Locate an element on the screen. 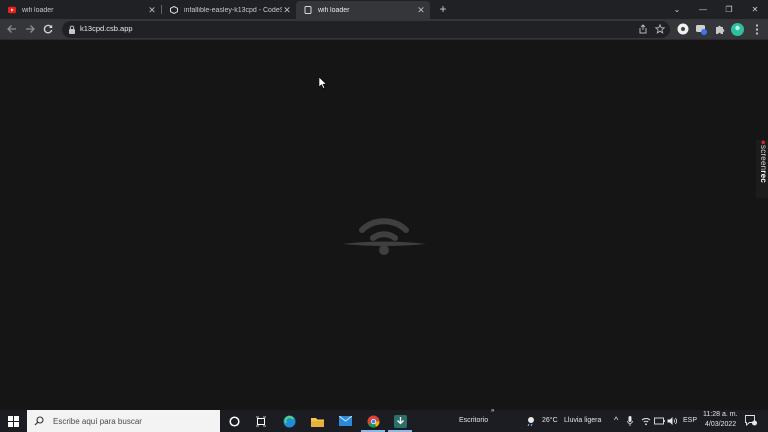 The width and height of the screenshot is (768, 432). taskbar-edge is located at coordinates (289, 421).